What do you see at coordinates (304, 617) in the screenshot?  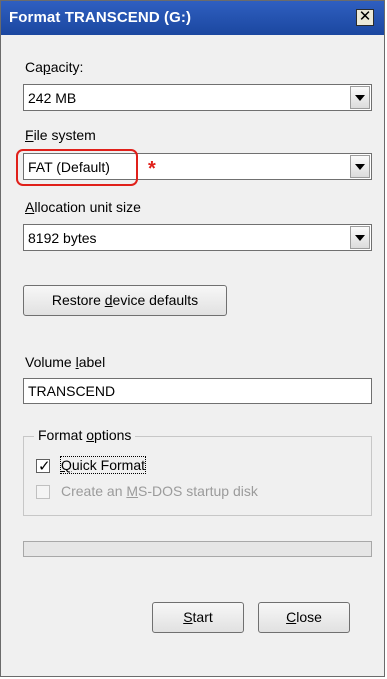 I see `close-button: Close` at bounding box center [304, 617].